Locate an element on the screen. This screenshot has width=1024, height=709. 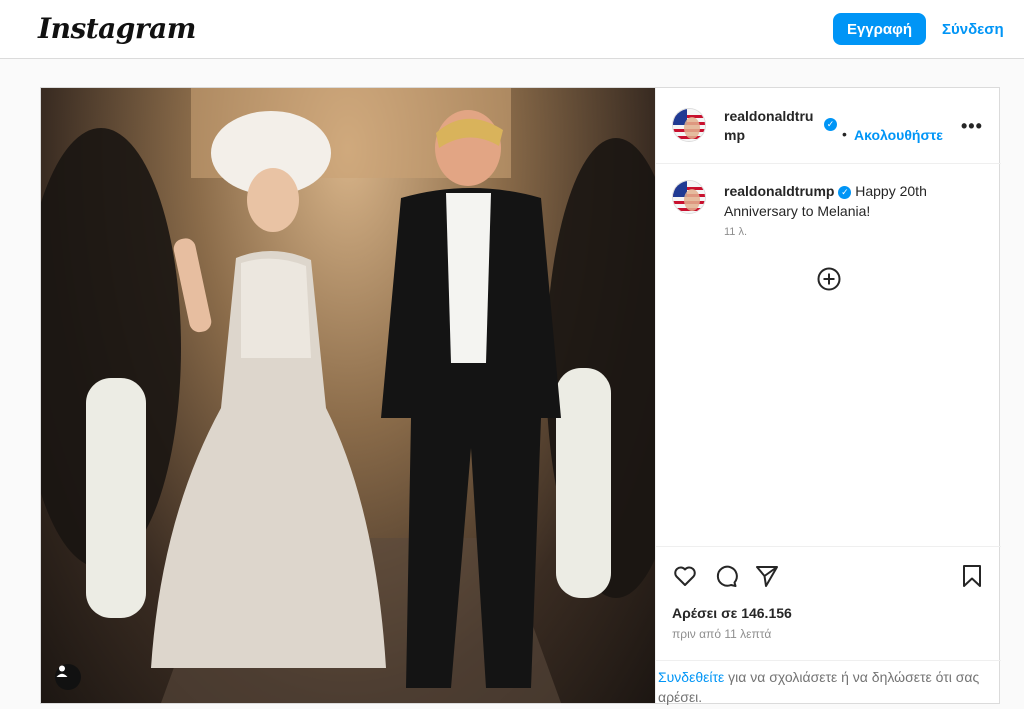
post-header: realdonaldtrump ✓ • Ακολουθήστε ••• is located at coordinates (828, 126).